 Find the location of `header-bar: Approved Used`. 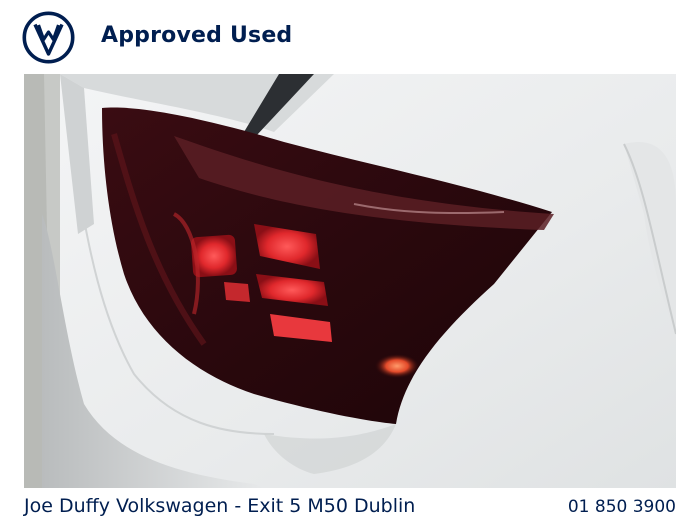

header-bar: Approved Used is located at coordinates (350, 37).